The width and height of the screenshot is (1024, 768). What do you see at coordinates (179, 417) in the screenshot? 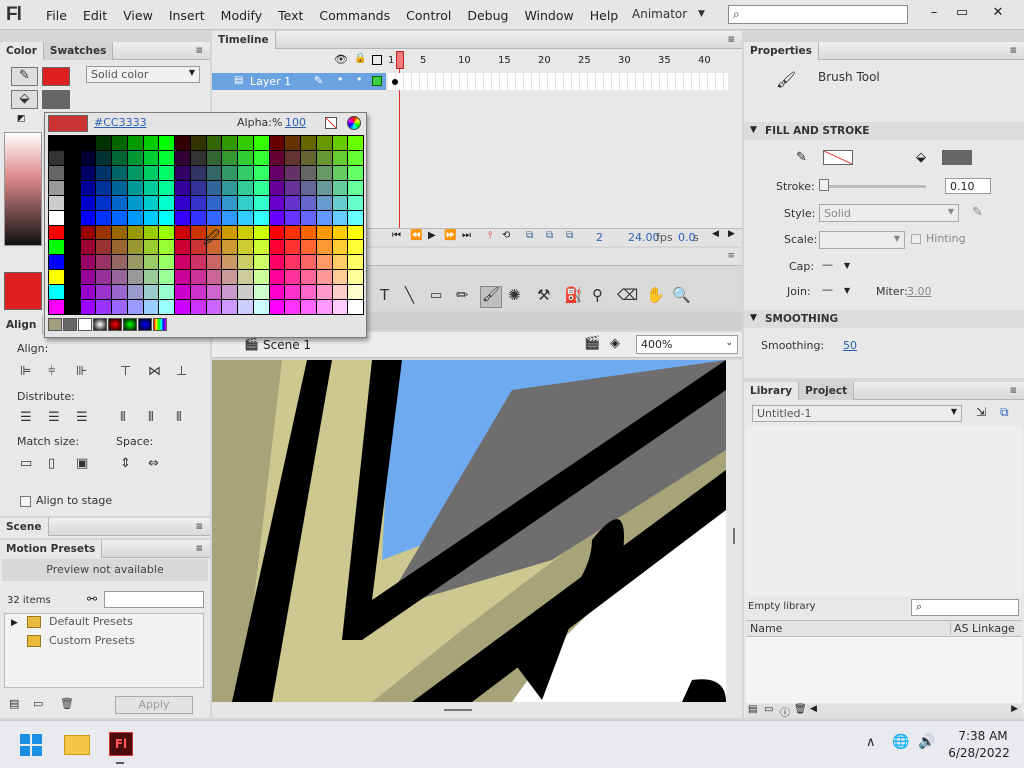
I see `distribute-right-icon: ⦀` at bounding box center [179, 417].